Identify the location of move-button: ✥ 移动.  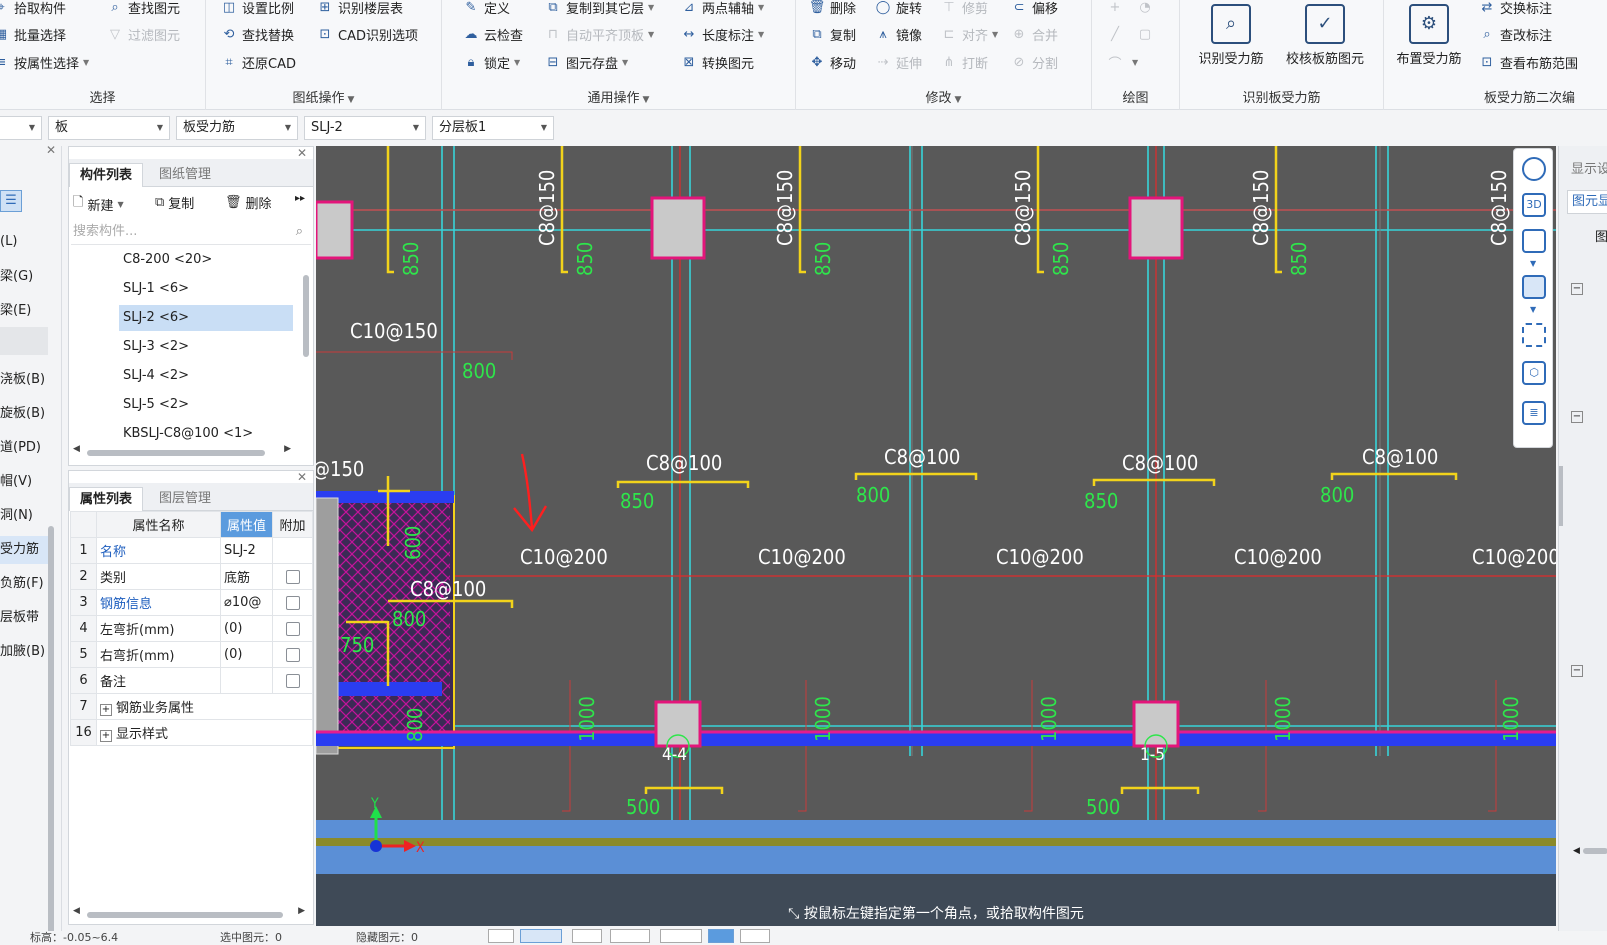
(832, 62).